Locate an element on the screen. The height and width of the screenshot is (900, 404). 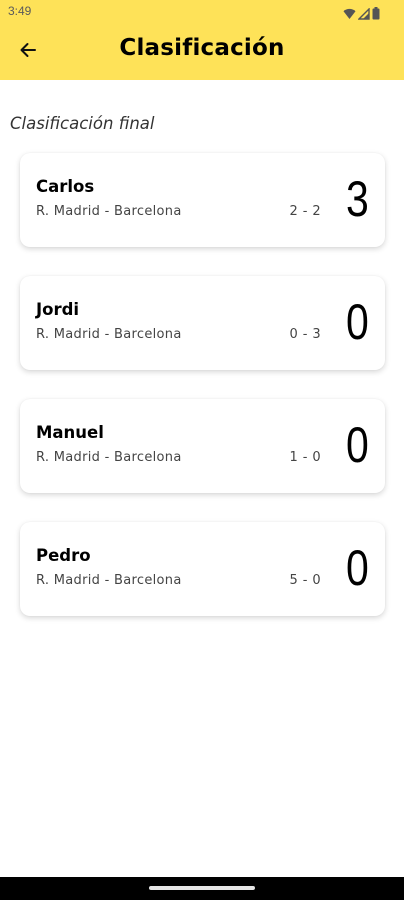
wifi-icon is located at coordinates (349, 14).